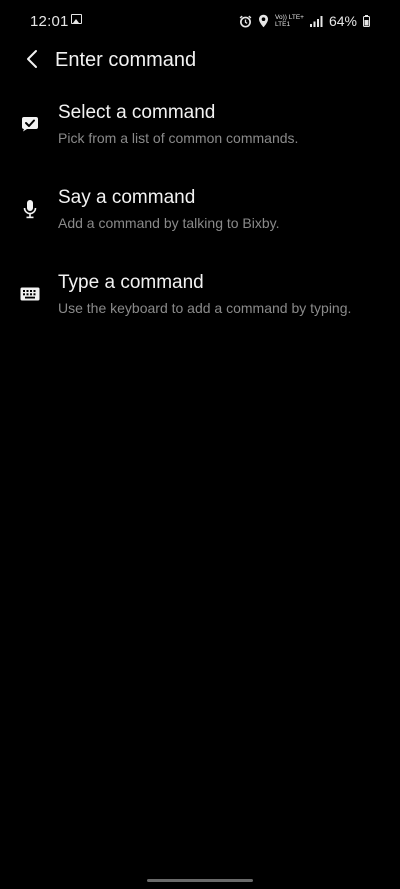  What do you see at coordinates (137, 112) in the screenshot?
I see `option-title: Select a command` at bounding box center [137, 112].